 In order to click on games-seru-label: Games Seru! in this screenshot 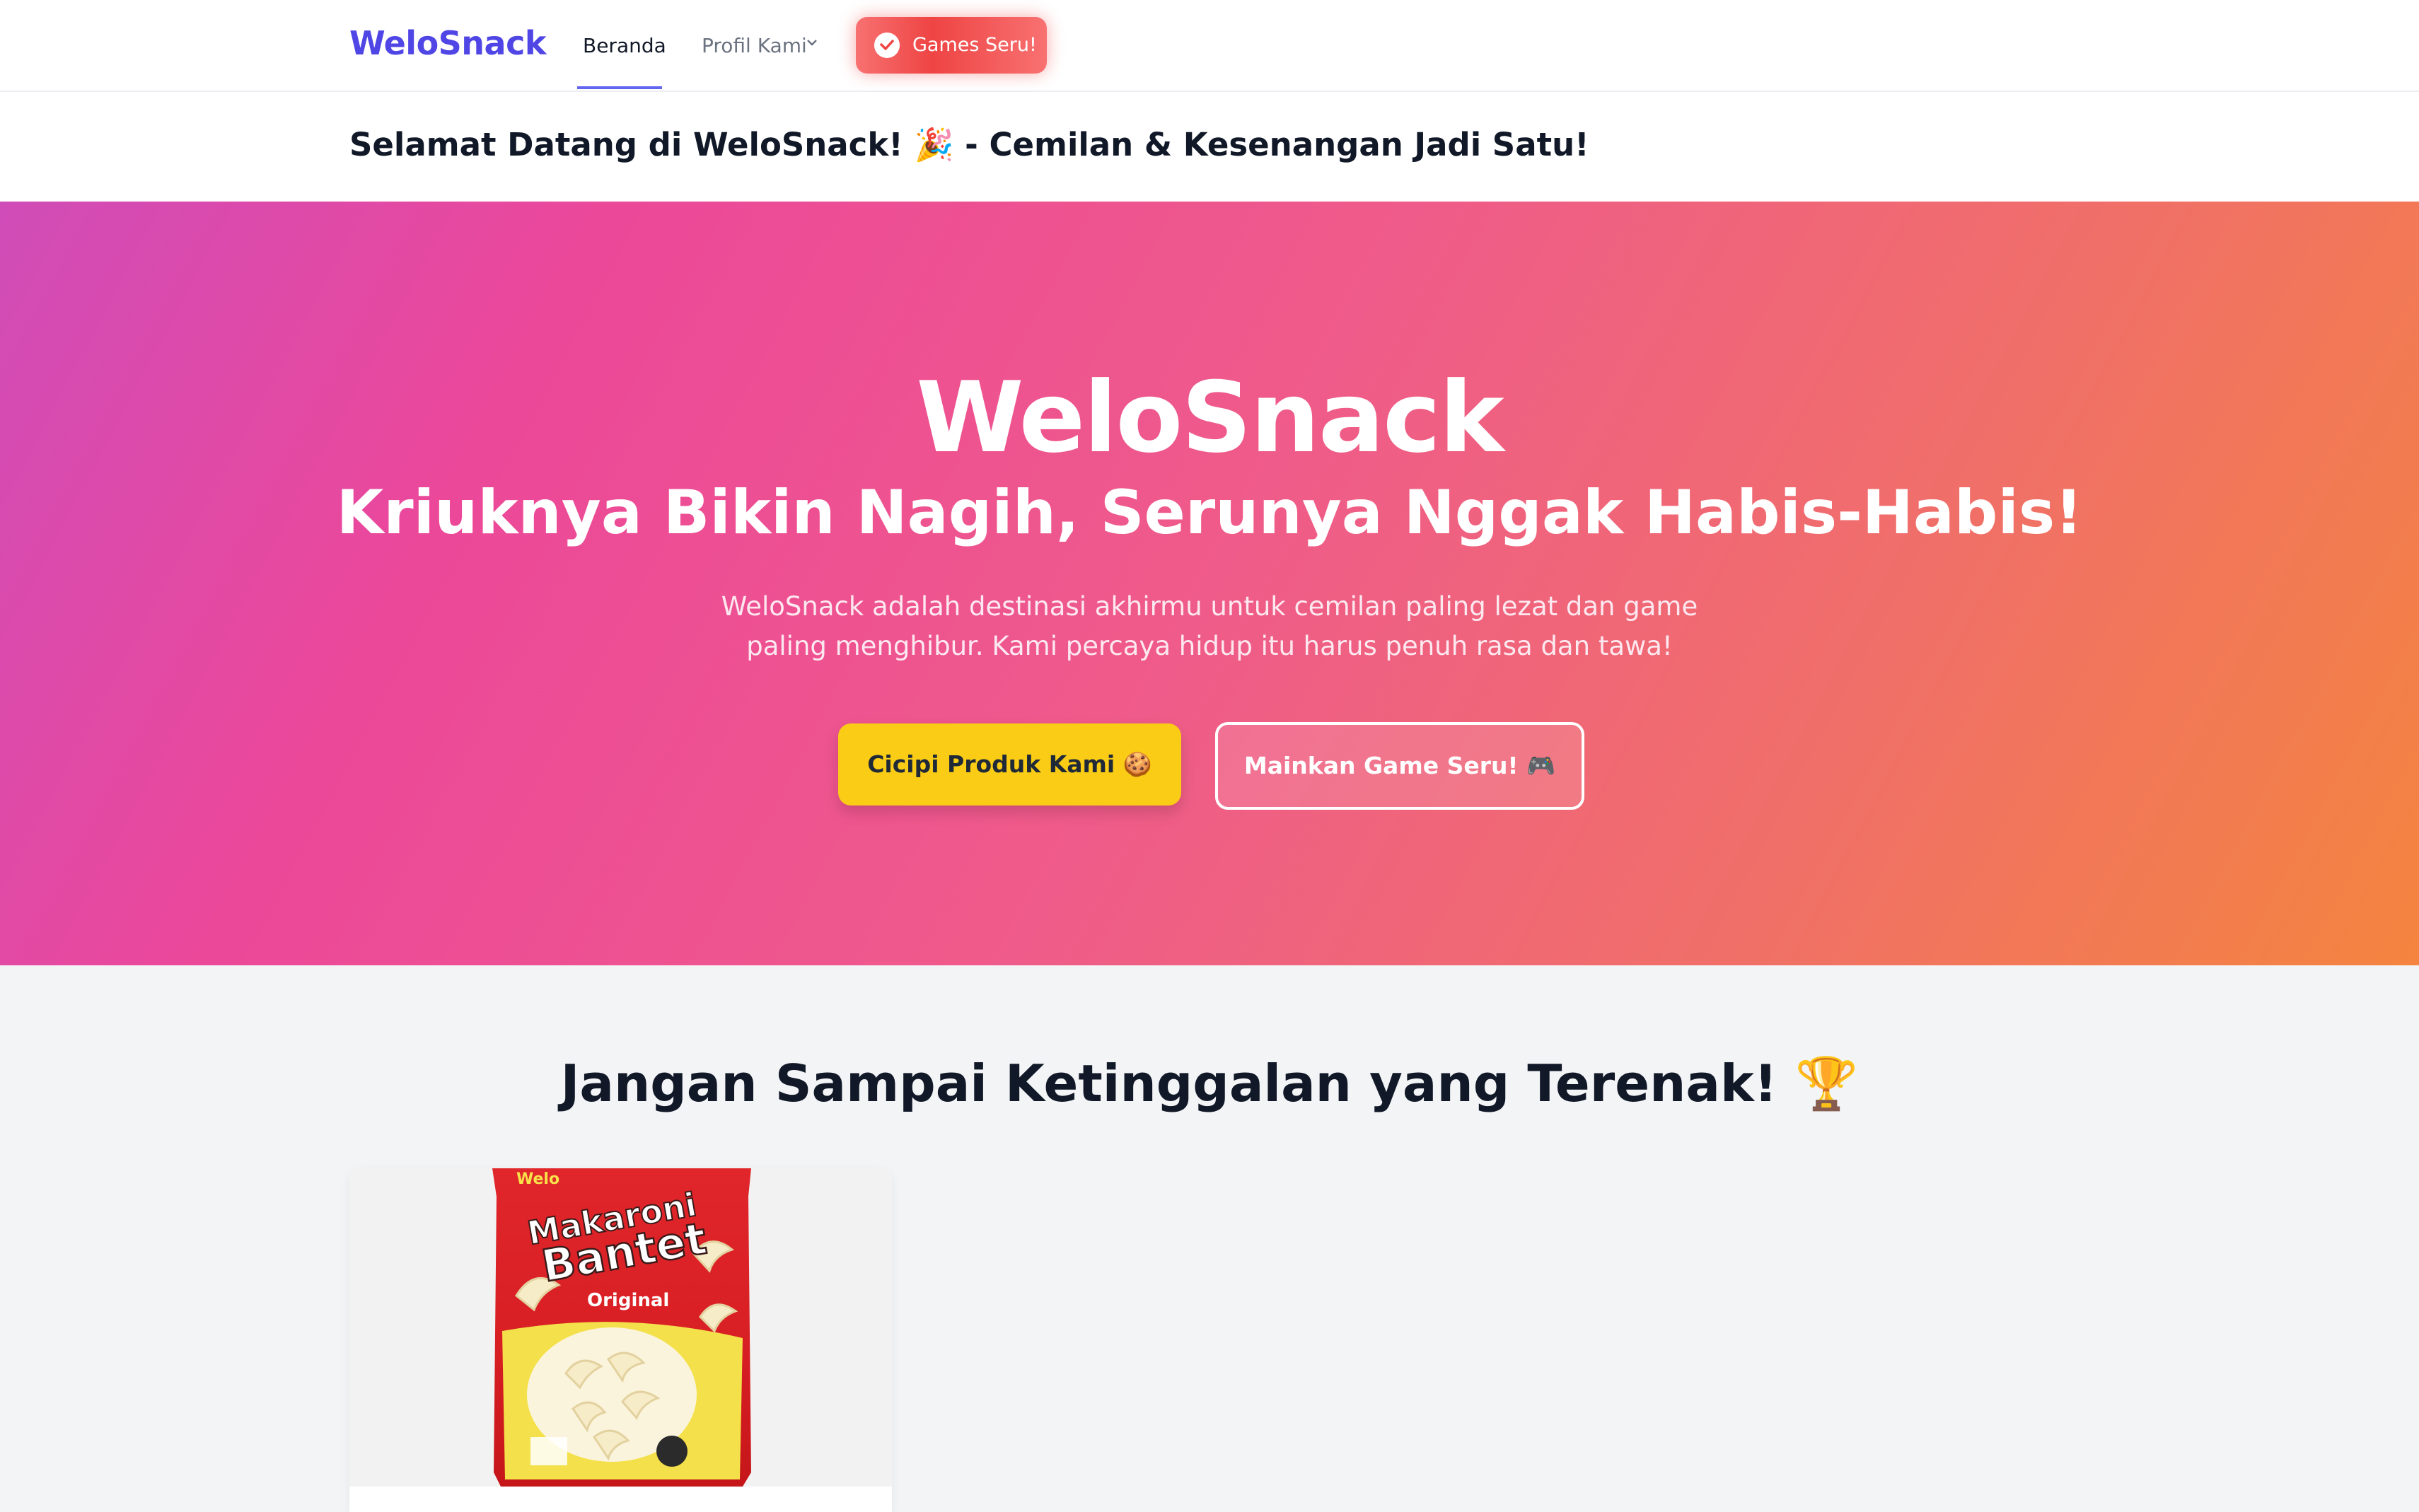, I will do `click(975, 45)`.